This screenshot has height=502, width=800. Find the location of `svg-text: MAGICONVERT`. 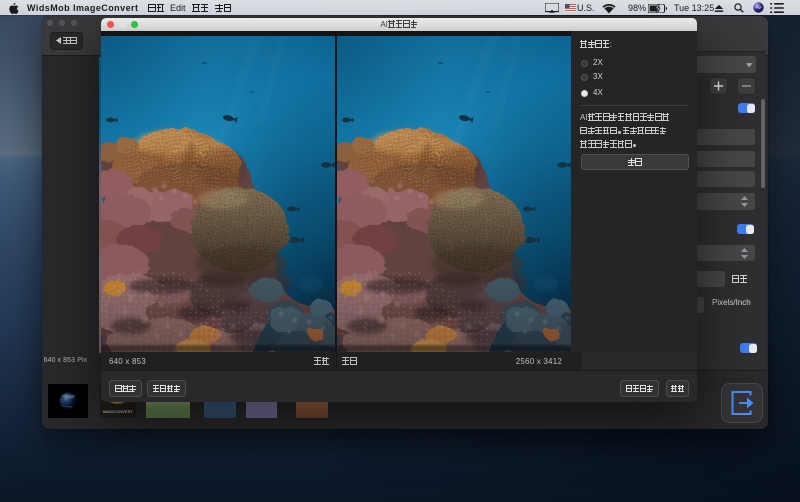

svg-text: MAGICONVERT is located at coordinates (118, 411).